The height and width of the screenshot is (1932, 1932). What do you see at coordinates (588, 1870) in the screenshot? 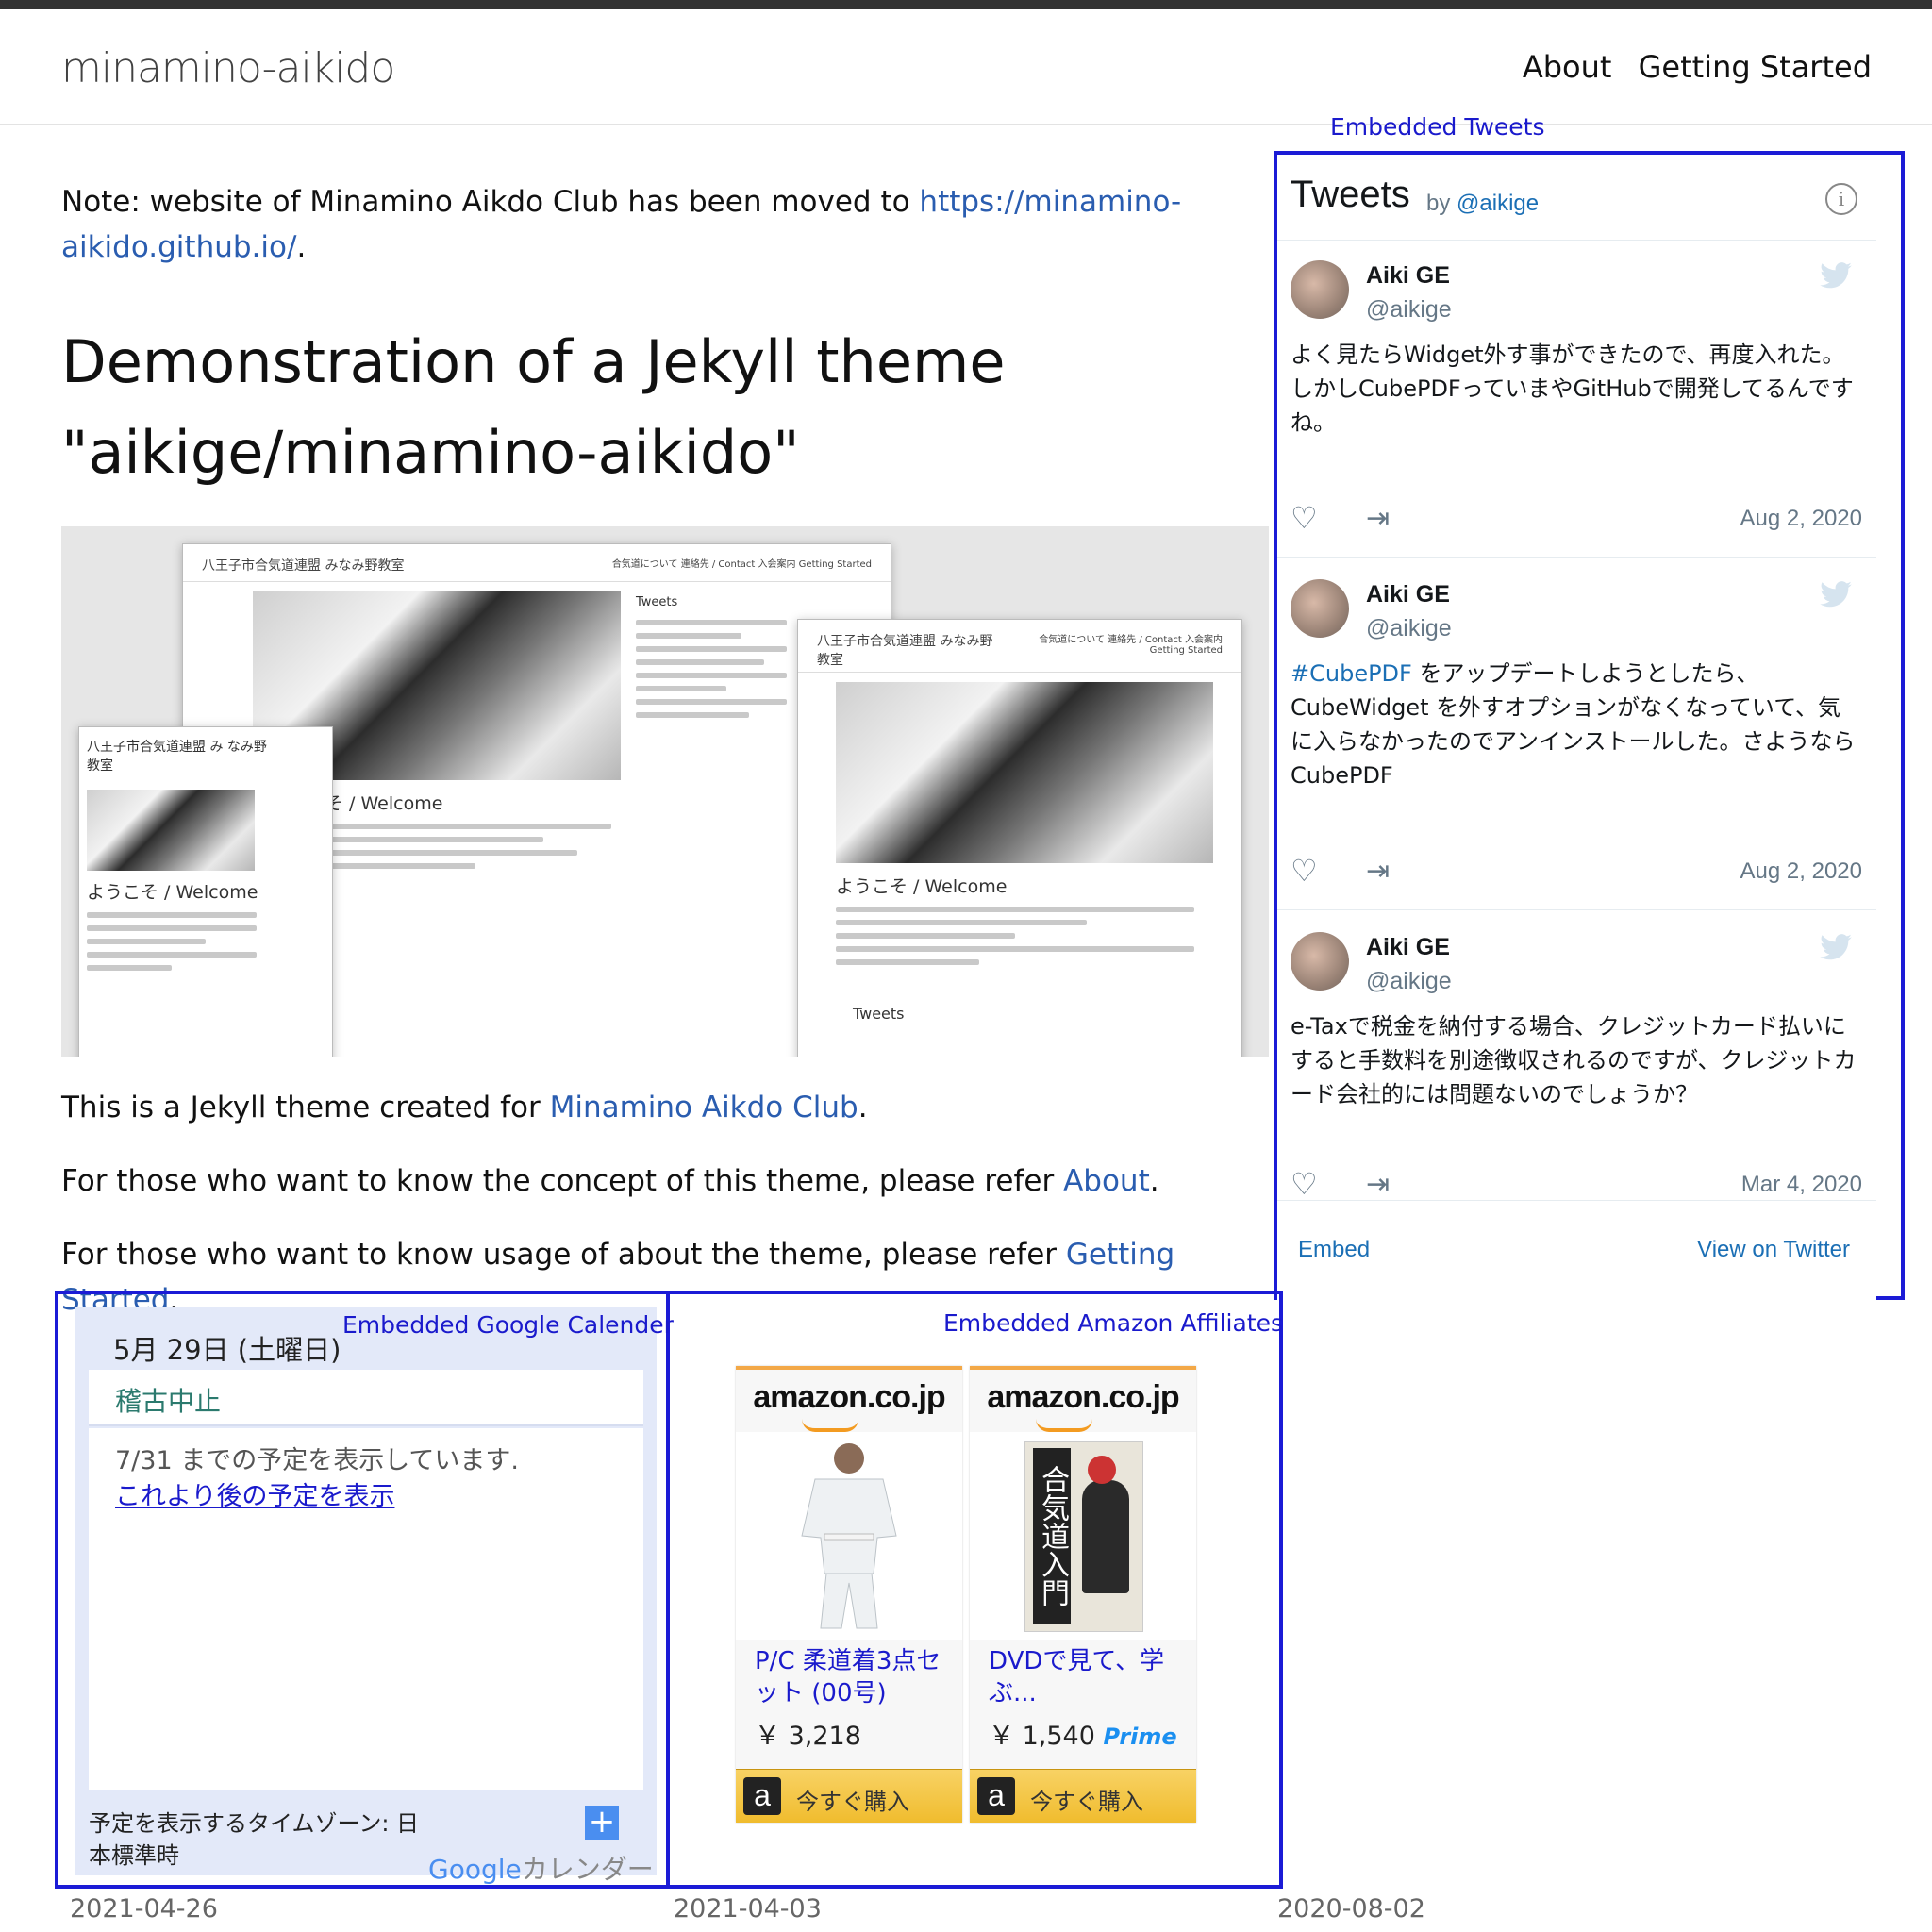
I see `calendar-logo-text: カレンダー` at bounding box center [588, 1870].